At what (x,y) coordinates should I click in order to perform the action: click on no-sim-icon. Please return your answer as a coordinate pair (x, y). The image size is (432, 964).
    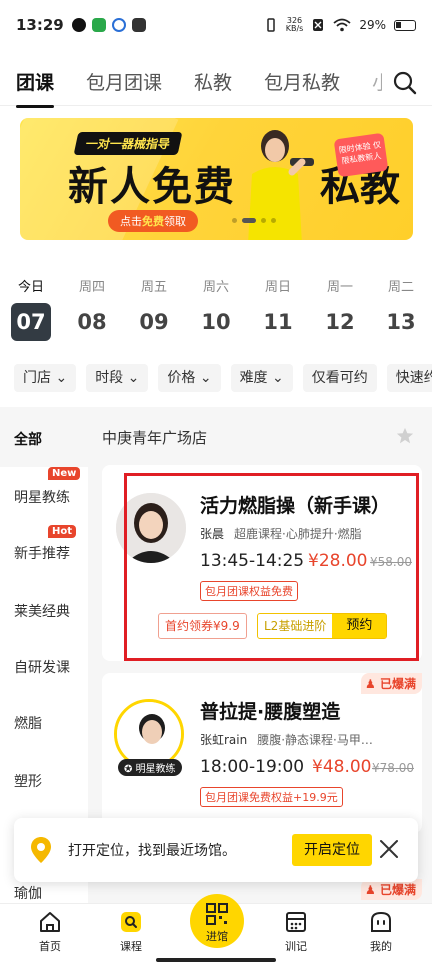
    Looking at the image, I should click on (318, 25).